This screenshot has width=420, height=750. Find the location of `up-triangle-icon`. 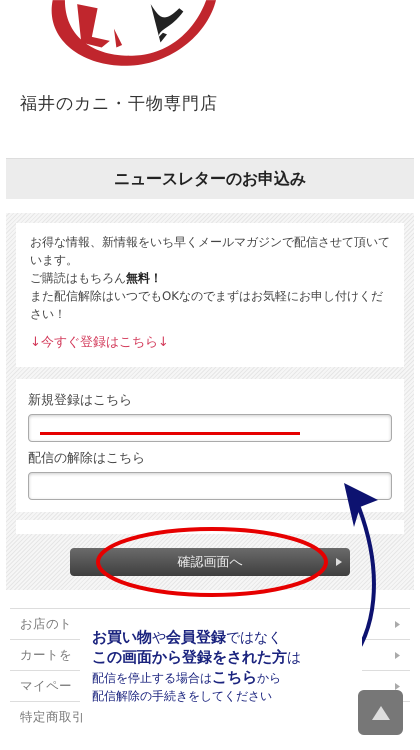

up-triangle-icon is located at coordinates (381, 713).